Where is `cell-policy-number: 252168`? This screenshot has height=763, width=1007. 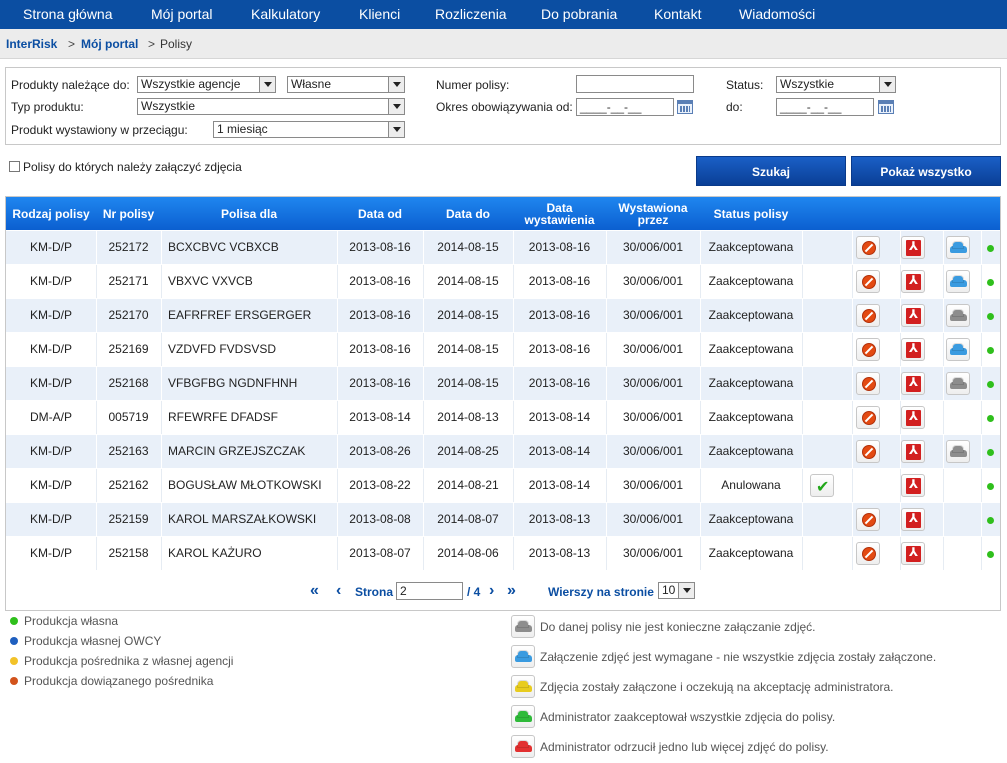 cell-policy-number: 252168 is located at coordinates (128, 383).